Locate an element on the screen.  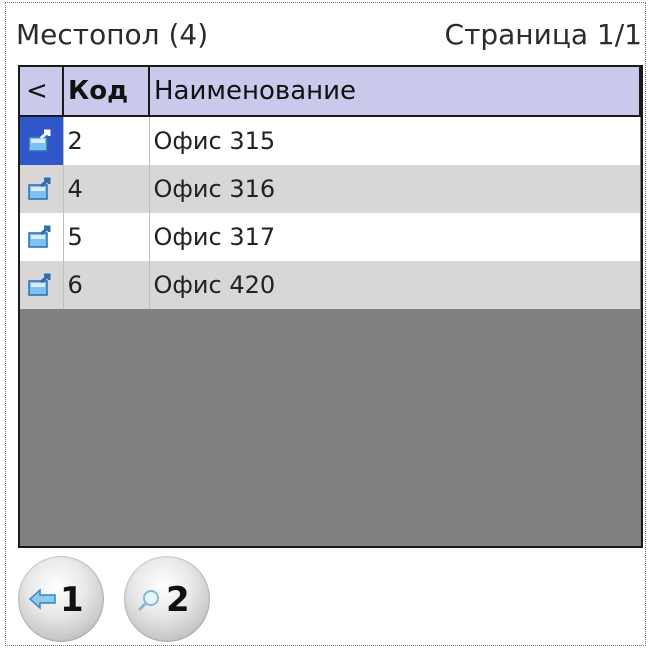
page-indicator: Страница 1/1 is located at coordinates (543, 34).